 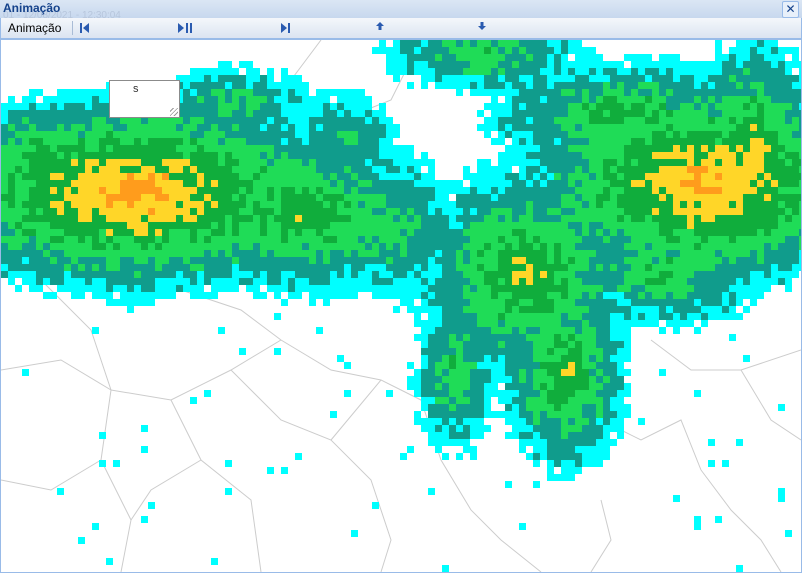 I want to click on resize-grip, so click(x=174, y=112).